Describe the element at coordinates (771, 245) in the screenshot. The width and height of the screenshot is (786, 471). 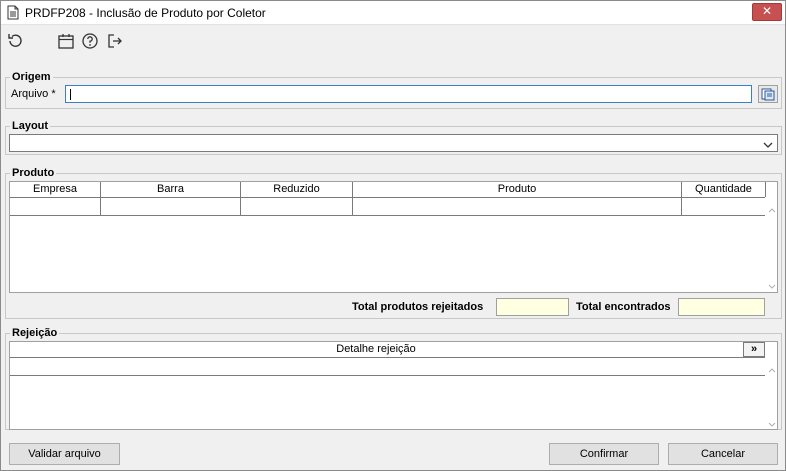
I see `produto-vertical-scrollbar` at that location.